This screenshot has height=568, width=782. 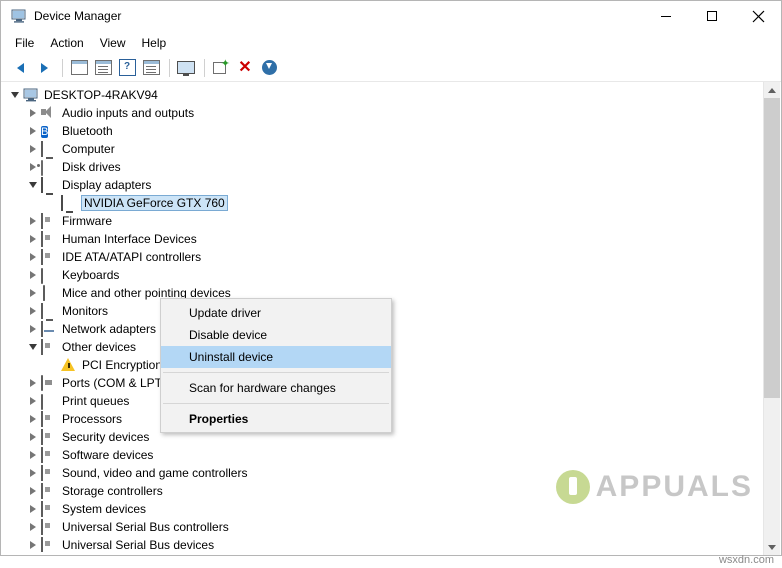 I want to click on expander-storage-controllers, so click(x=33, y=491).